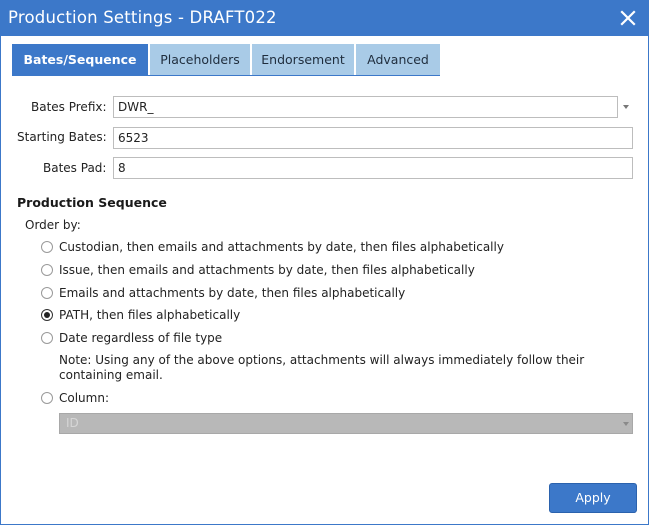 This screenshot has height=525, width=649. Describe the element at coordinates (47, 293) in the screenshot. I see `radio-emails` at that location.